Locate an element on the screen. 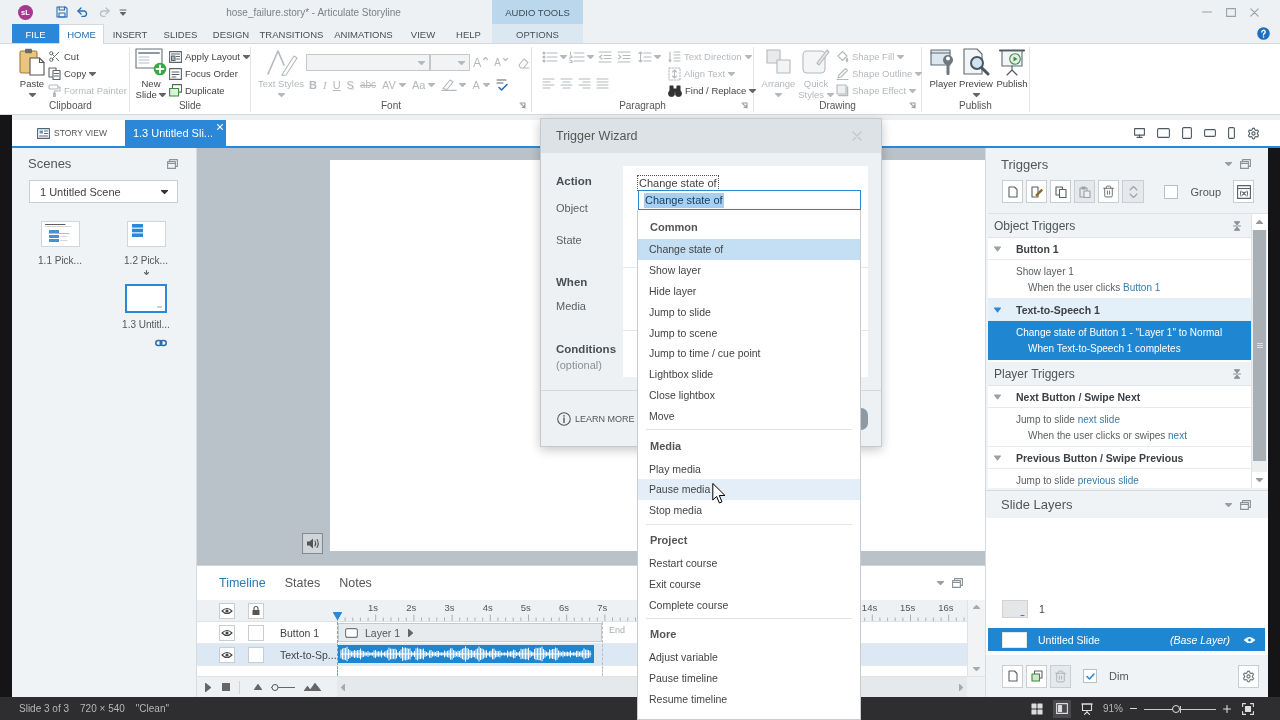  time-label: 15s is located at coordinates (908, 607).